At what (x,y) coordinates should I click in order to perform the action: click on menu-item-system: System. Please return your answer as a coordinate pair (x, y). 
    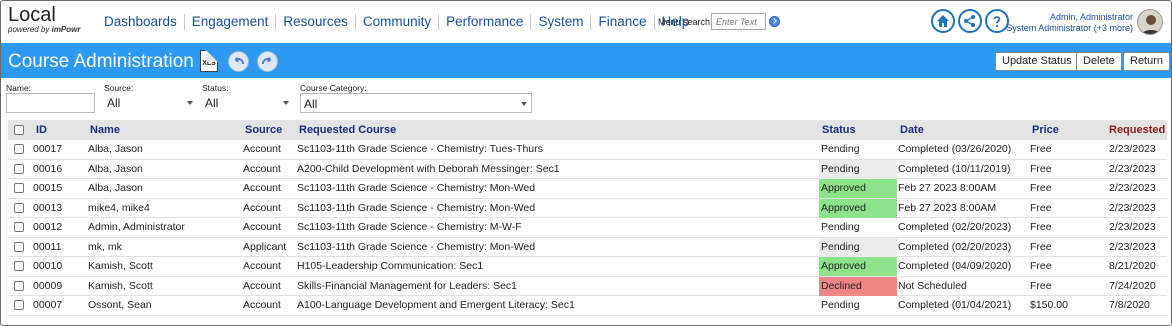
    Looking at the image, I should click on (561, 22).